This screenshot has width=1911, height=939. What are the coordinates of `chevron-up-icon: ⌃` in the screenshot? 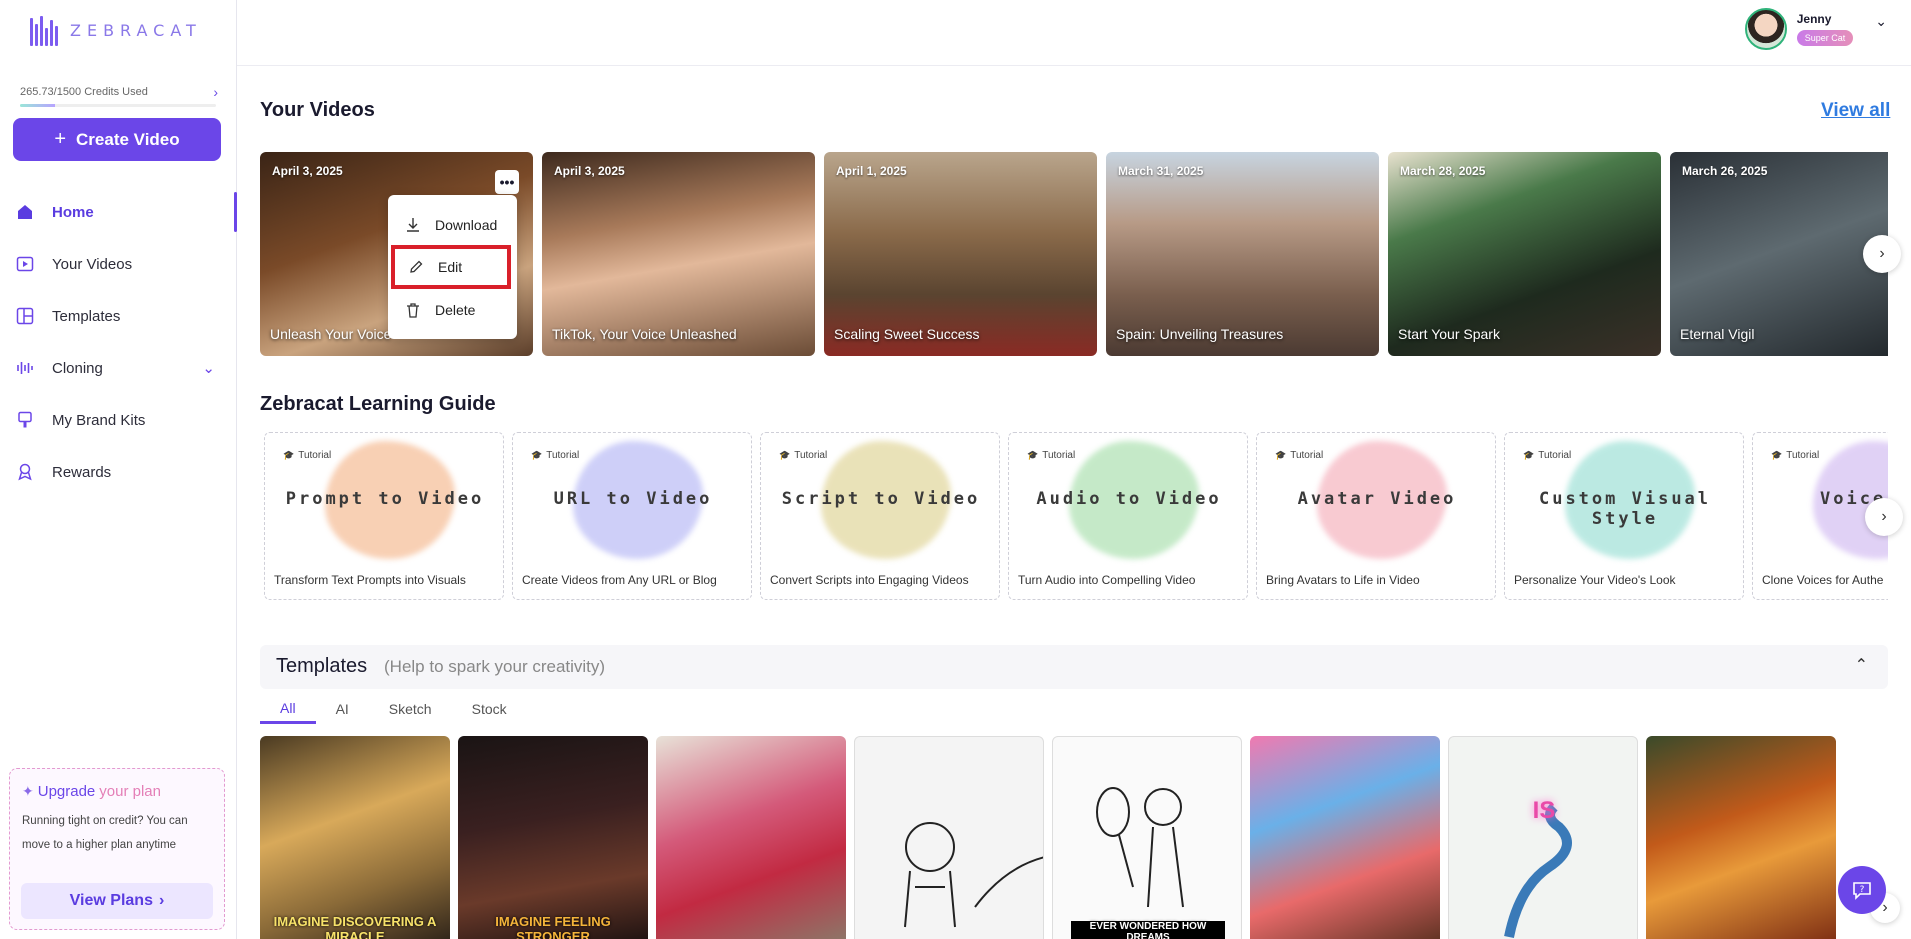 It's located at (1861, 665).